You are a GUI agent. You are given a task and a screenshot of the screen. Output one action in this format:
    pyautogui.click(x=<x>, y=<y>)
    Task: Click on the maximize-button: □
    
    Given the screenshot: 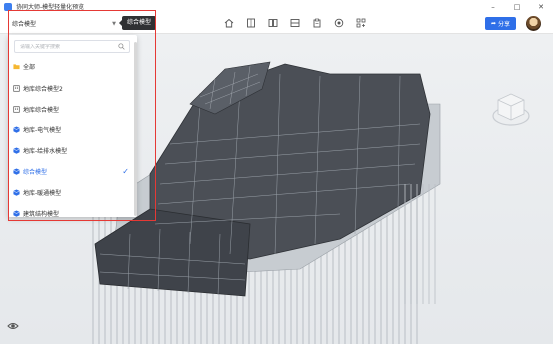 What is the action you would take?
    pyautogui.click(x=517, y=6)
    